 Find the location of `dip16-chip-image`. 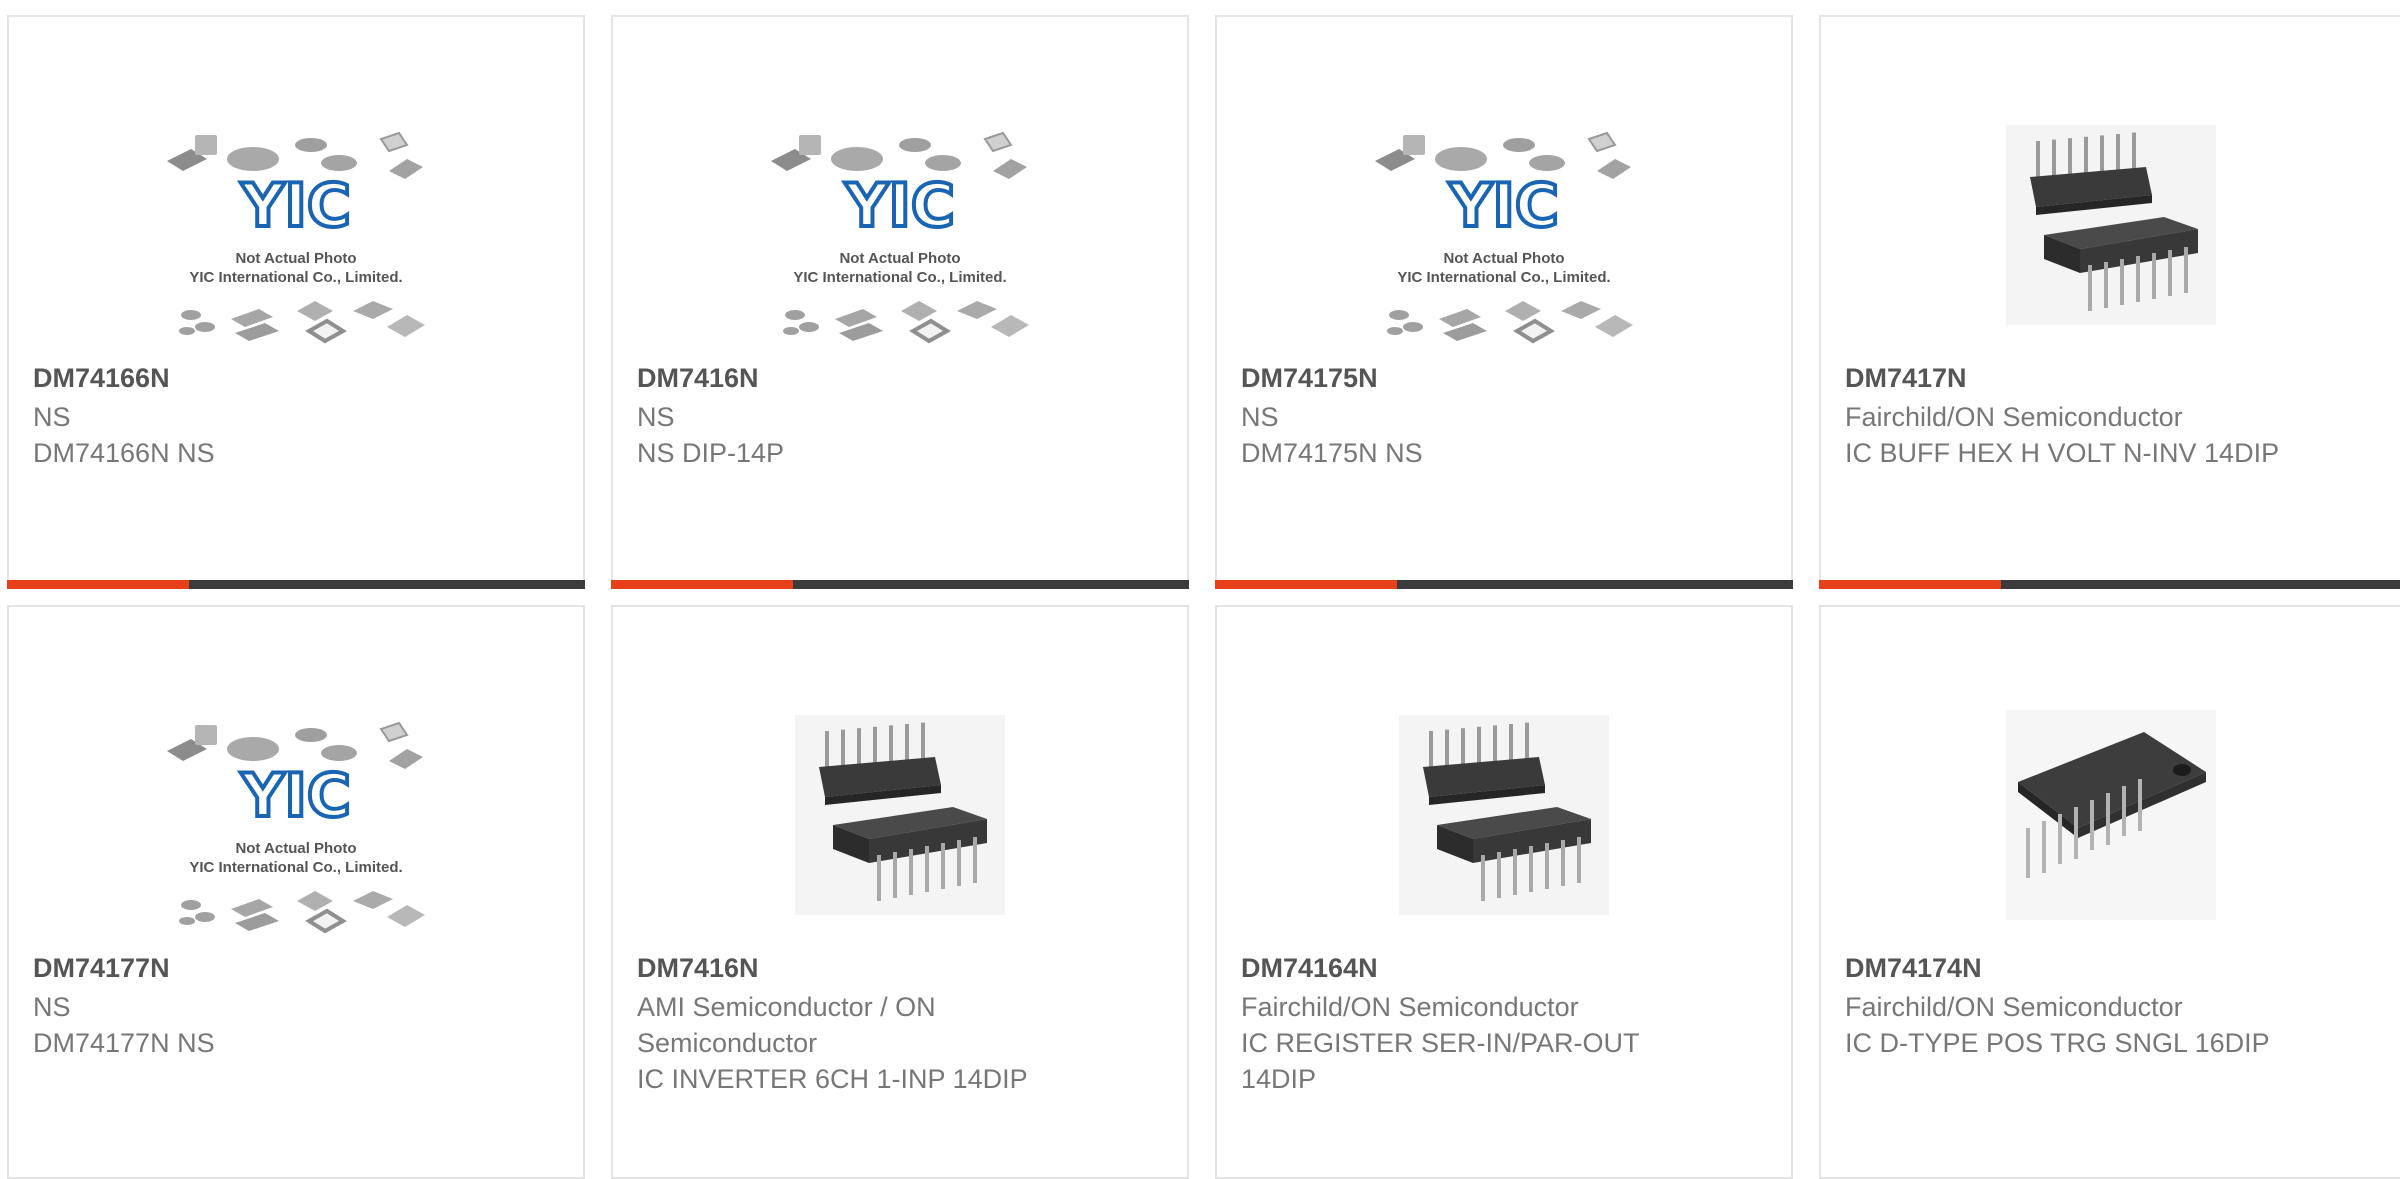

dip16-chip-image is located at coordinates (2110, 817).